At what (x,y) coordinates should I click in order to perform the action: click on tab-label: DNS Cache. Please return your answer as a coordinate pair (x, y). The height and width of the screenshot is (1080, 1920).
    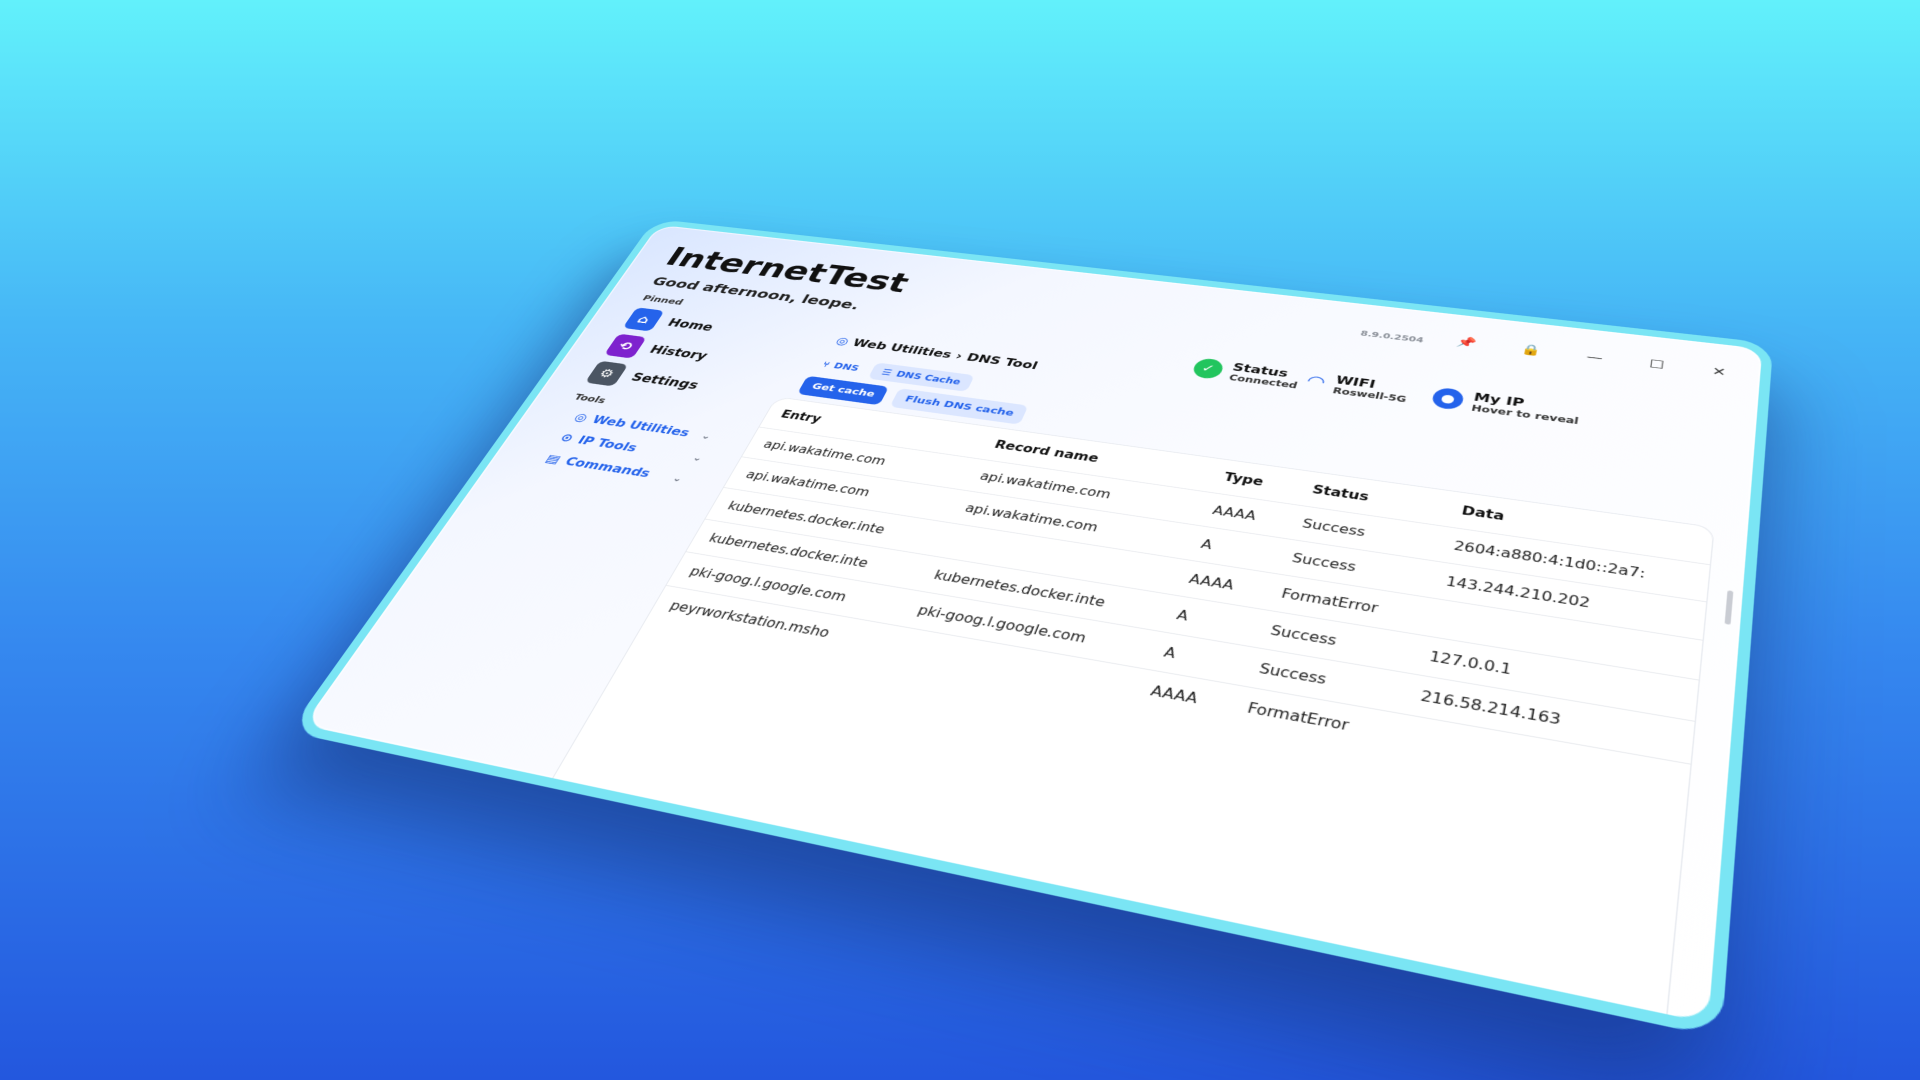
    Looking at the image, I should click on (928, 378).